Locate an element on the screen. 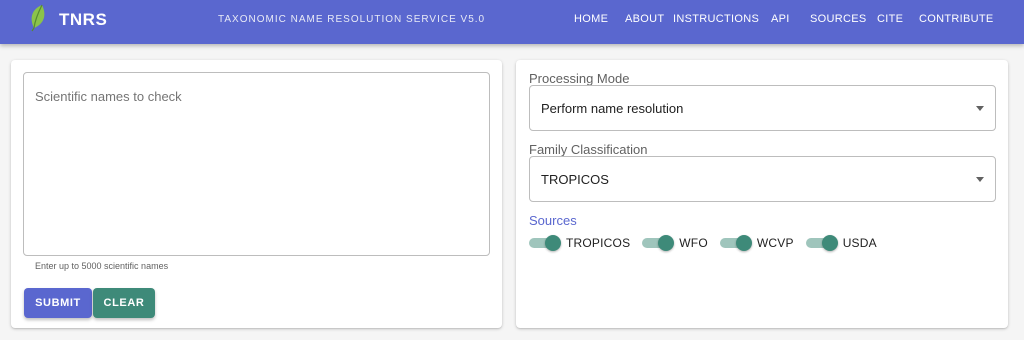 This screenshot has height=340, width=1024. names-placeholder: Scientific names to check is located at coordinates (108, 96).